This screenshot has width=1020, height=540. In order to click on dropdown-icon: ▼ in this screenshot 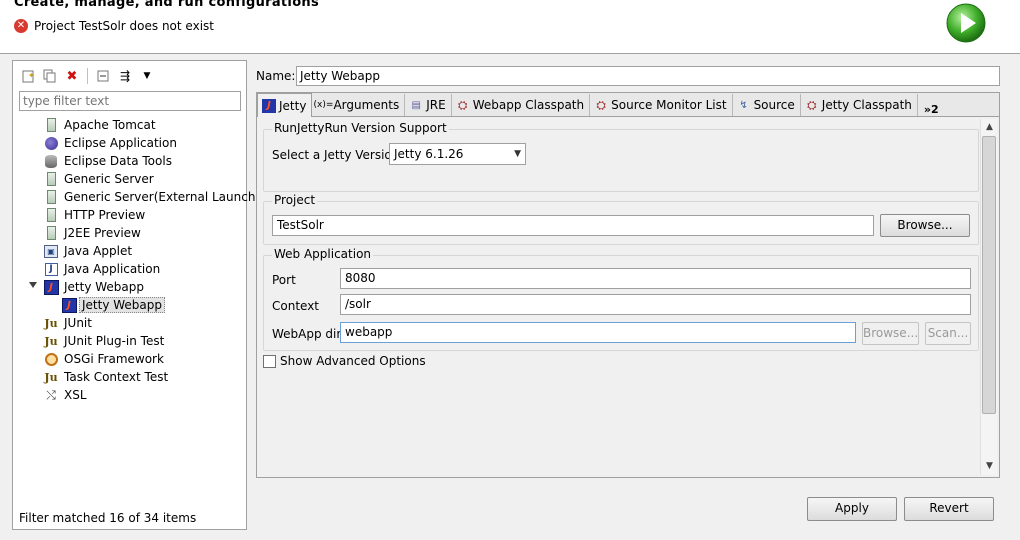, I will do `click(147, 76)`.